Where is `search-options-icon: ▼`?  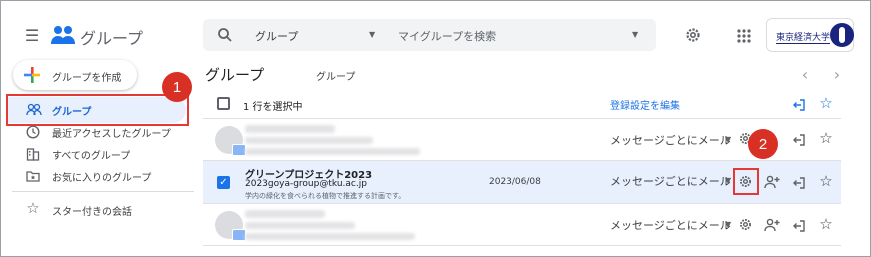
search-options-icon: ▼ is located at coordinates (635, 34).